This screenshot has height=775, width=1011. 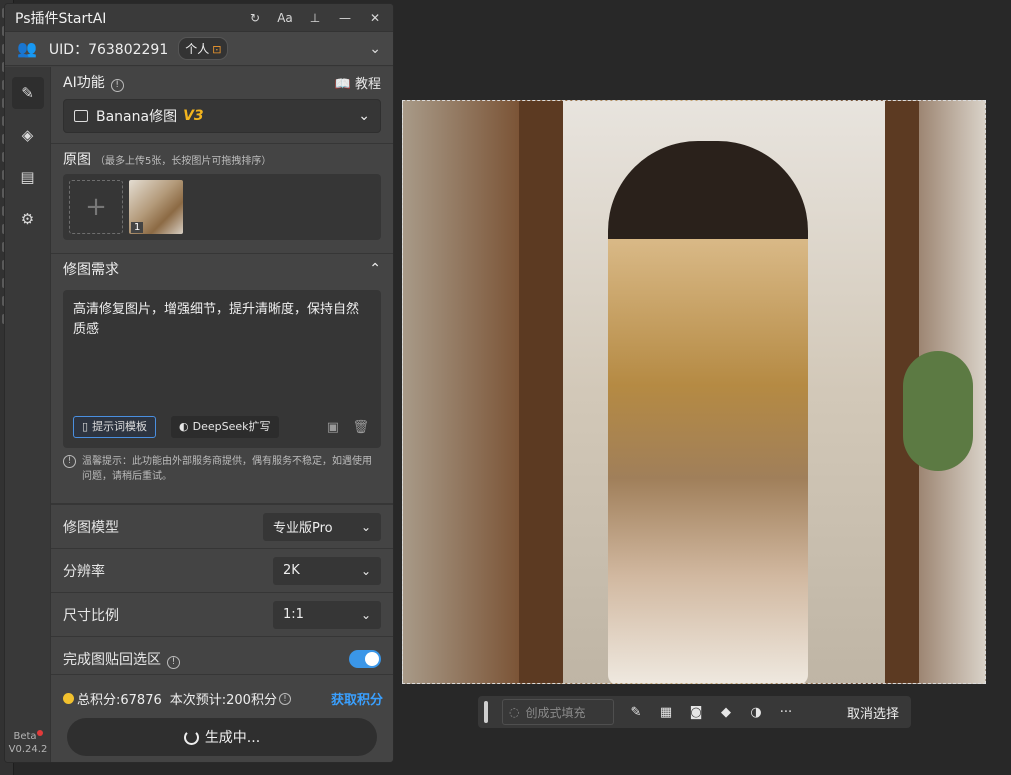 What do you see at coordinates (28, 749) in the screenshot?
I see `version-label: V0.24.2` at bounding box center [28, 749].